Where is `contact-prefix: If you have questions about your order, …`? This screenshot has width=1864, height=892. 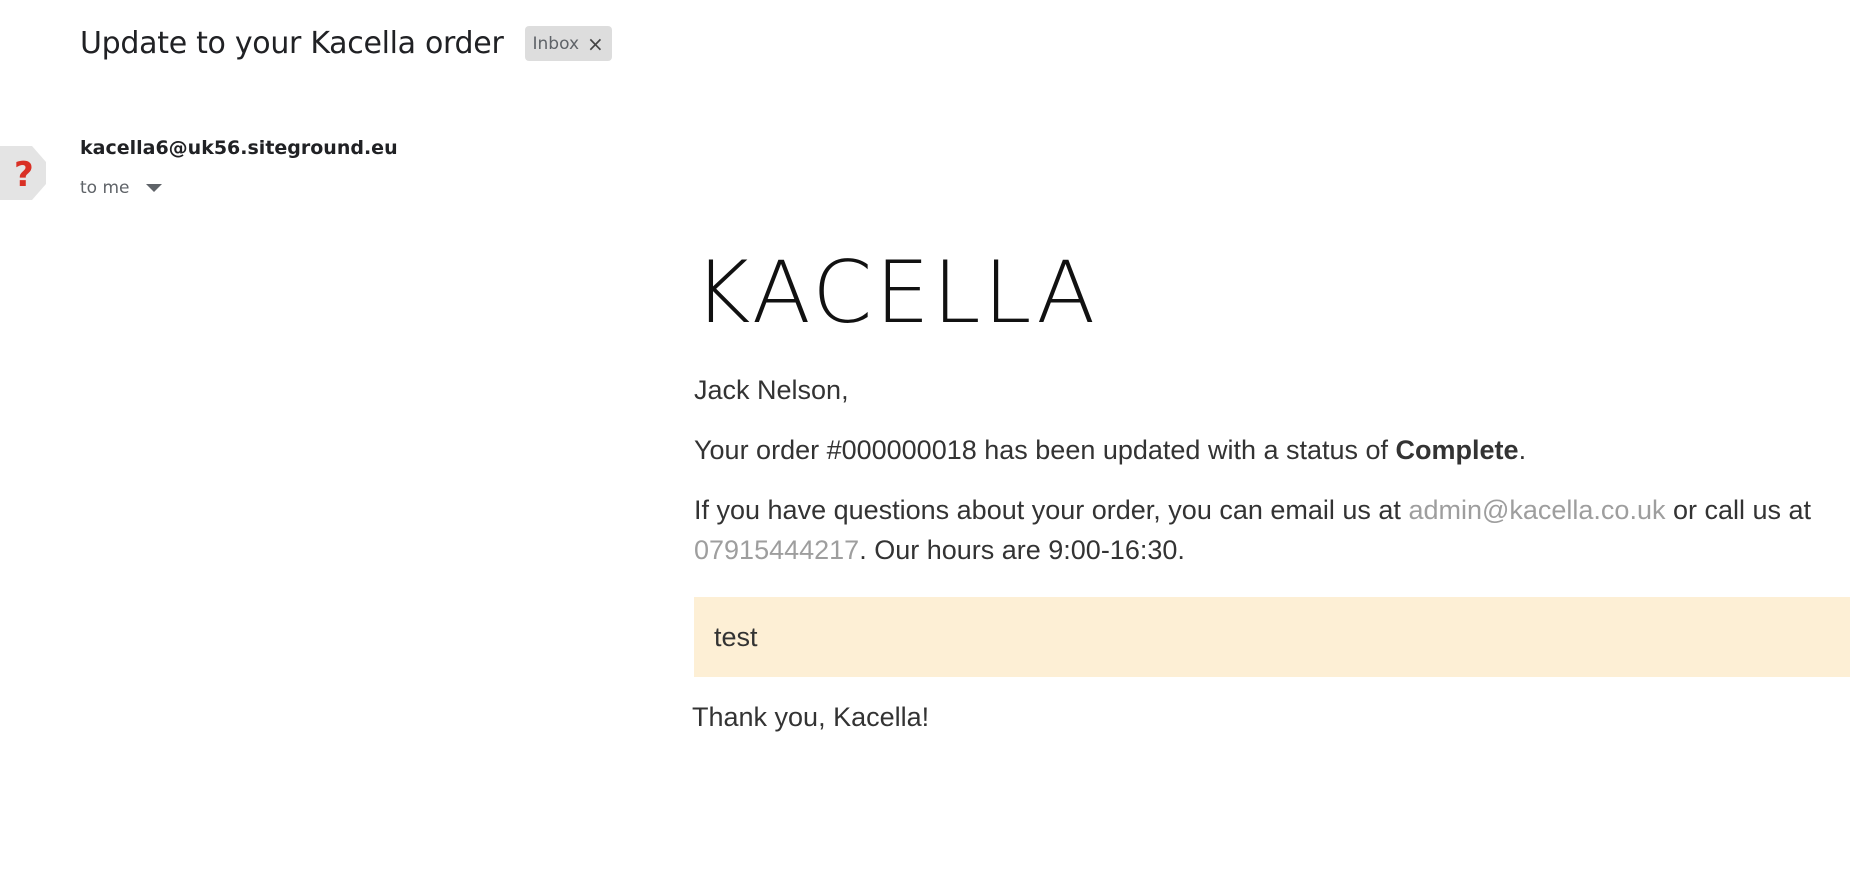 contact-prefix: If you have questions about your order, … is located at coordinates (1051, 510).